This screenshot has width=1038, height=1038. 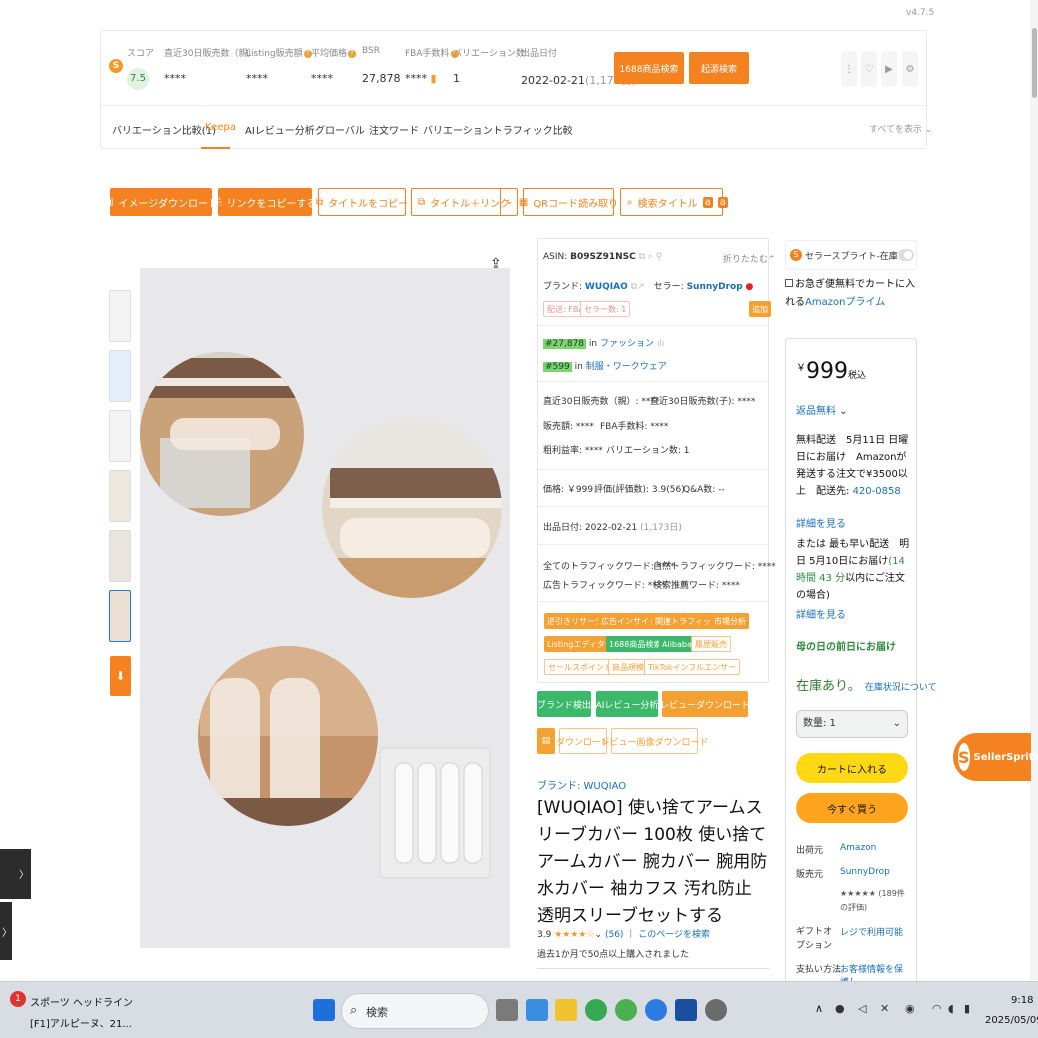 What do you see at coordinates (322, 78) in the screenshot?
I see `metric-avgprice-value: ****` at bounding box center [322, 78].